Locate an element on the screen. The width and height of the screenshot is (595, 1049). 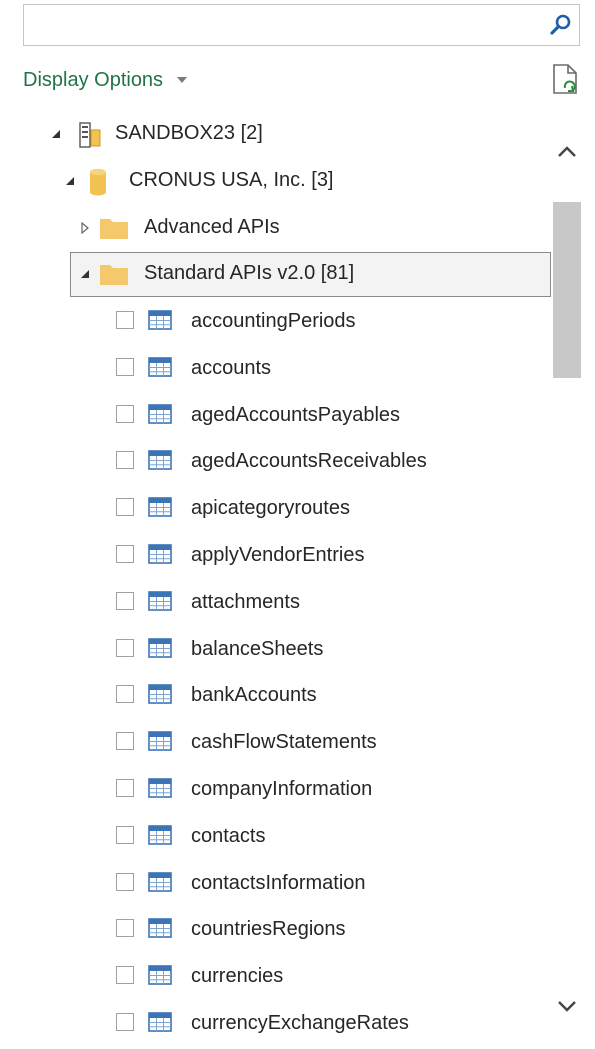
table-label: contacts is located at coordinates (228, 835).